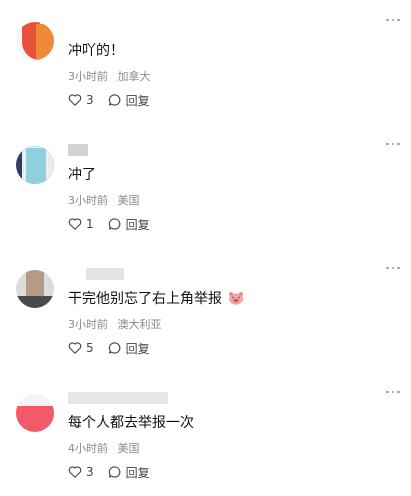 The width and height of the screenshot is (411, 496). I want to click on comment-location: 澳大利亚, so click(139, 324).